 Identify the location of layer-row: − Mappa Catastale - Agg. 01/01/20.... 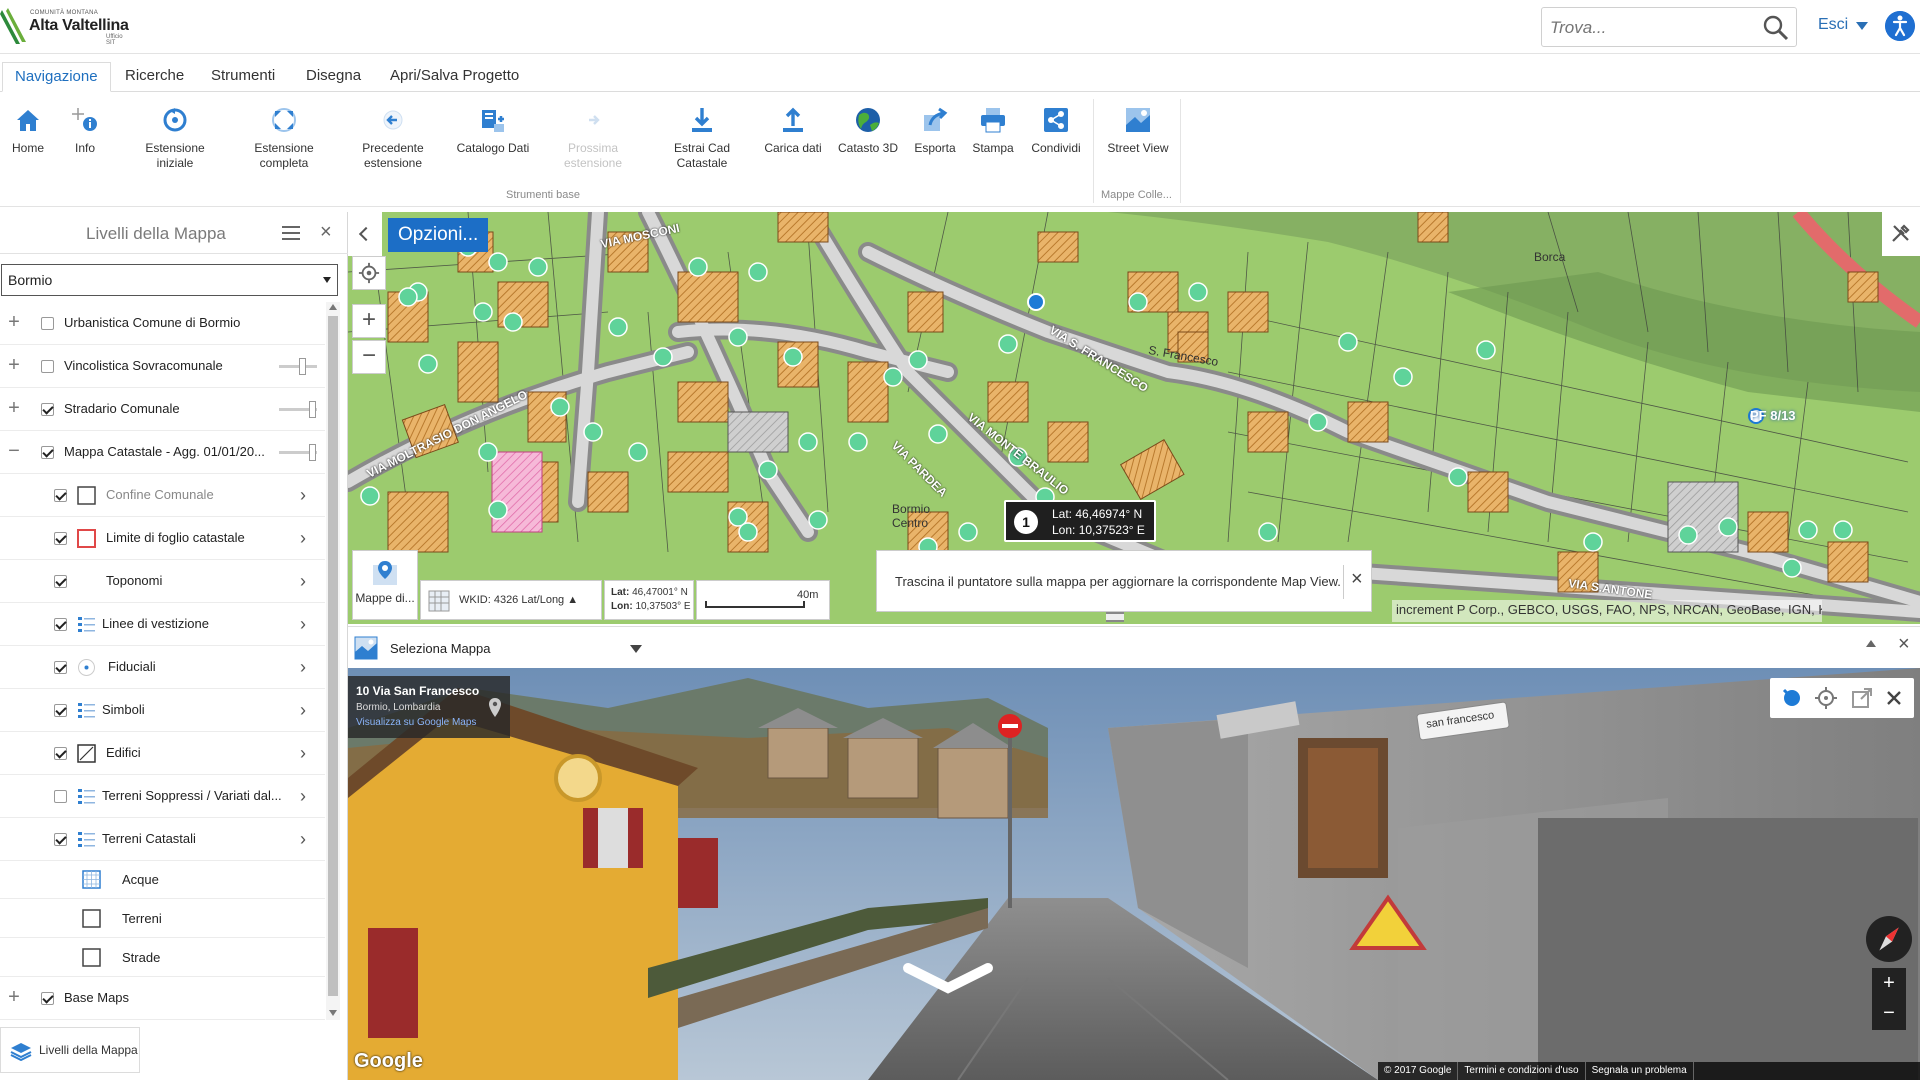
(162, 452).